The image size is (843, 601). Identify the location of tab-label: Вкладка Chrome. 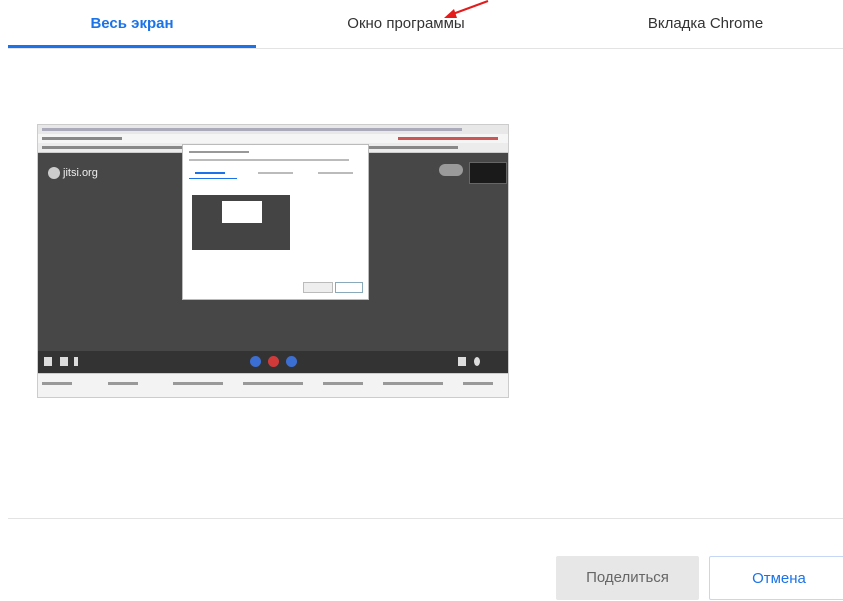
(705, 23).